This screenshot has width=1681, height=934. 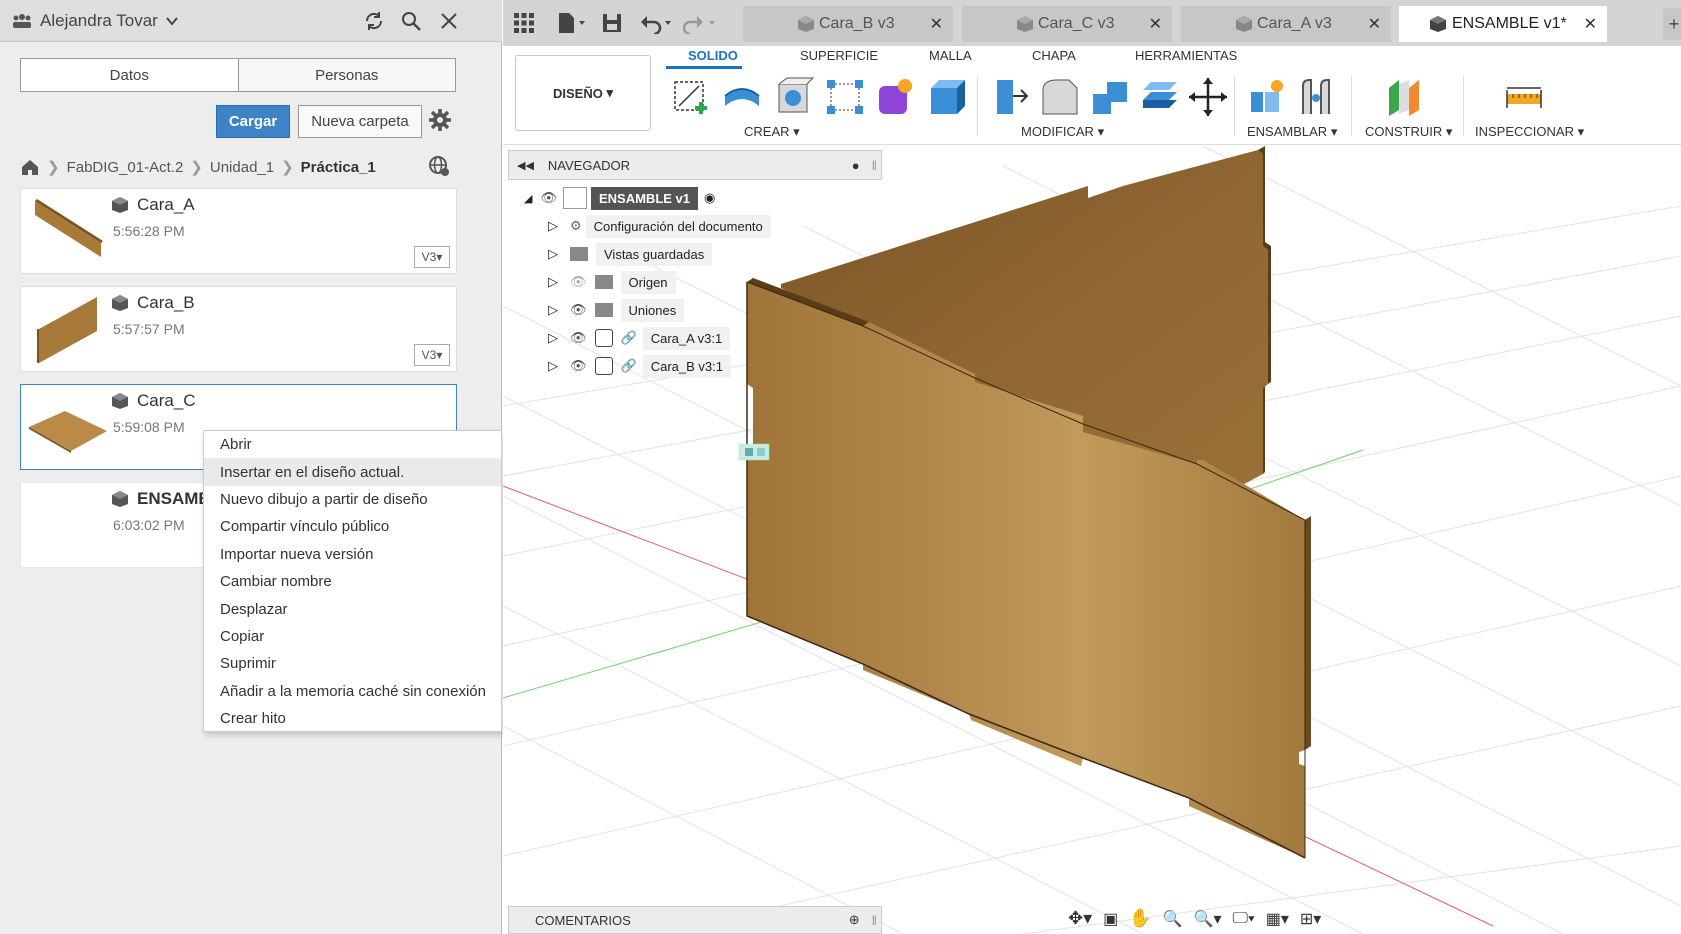 I want to click on tab-cara-a: Cara_A v3 ✕, so click(x=1286, y=24).